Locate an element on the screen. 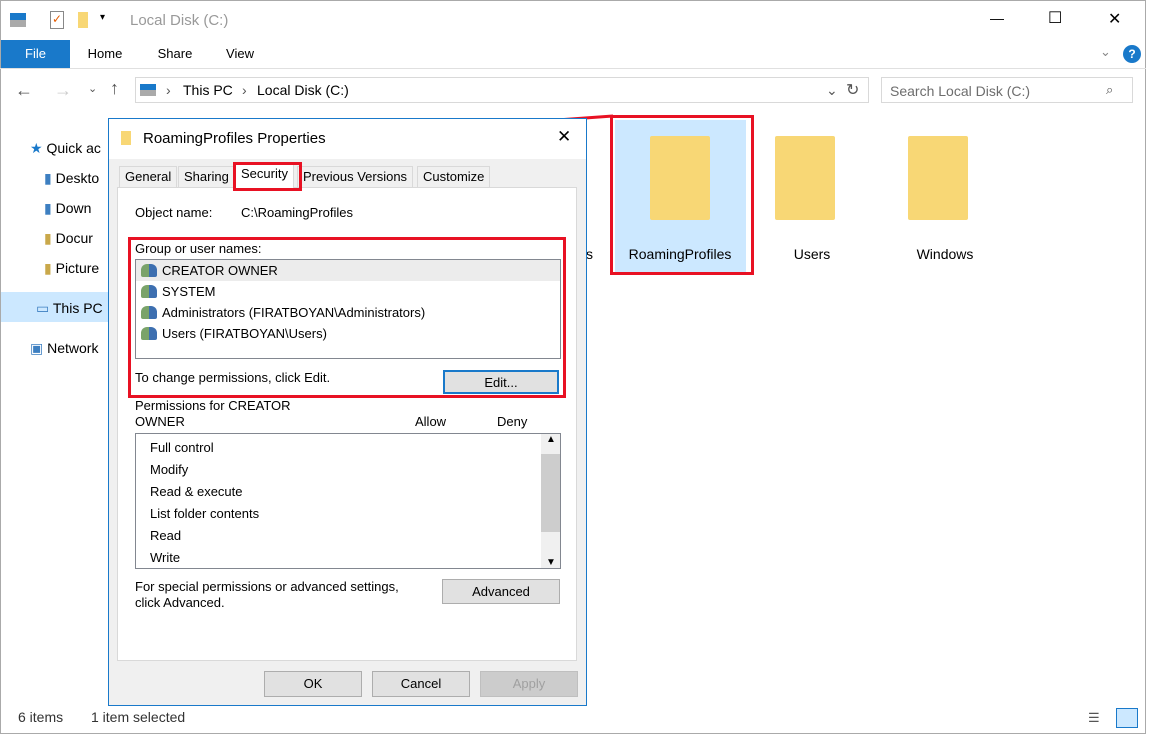 The width and height of the screenshot is (1150, 736). highlight-box-group is located at coordinates (347, 317).